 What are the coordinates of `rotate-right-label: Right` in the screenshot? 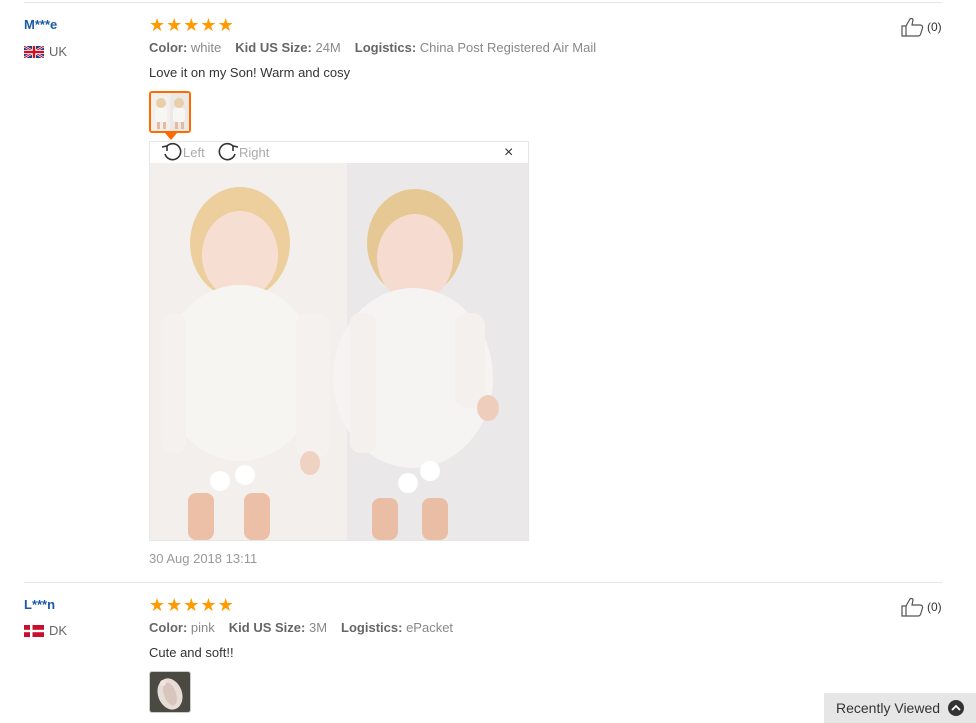 It's located at (254, 152).